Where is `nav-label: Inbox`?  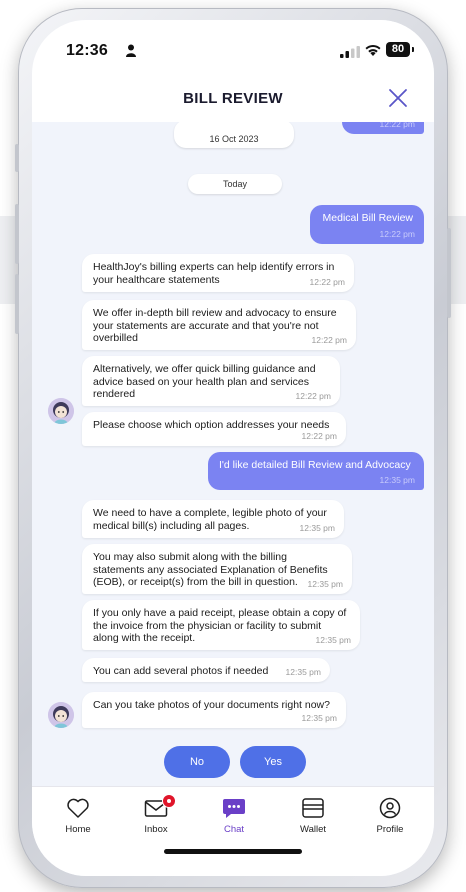
nav-label: Inbox is located at coordinates (156, 829).